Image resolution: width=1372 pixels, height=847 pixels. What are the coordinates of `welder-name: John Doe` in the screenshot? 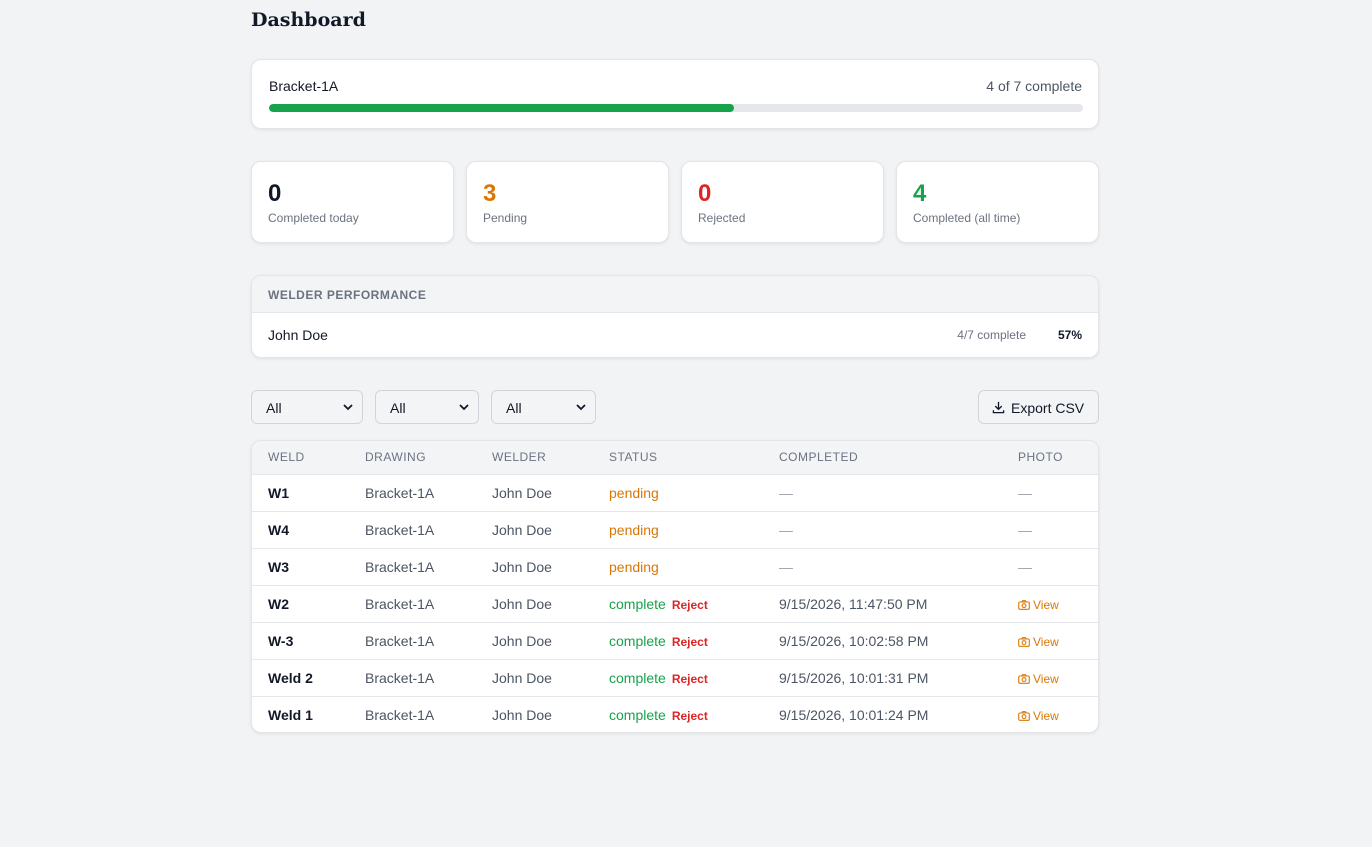 It's located at (298, 335).